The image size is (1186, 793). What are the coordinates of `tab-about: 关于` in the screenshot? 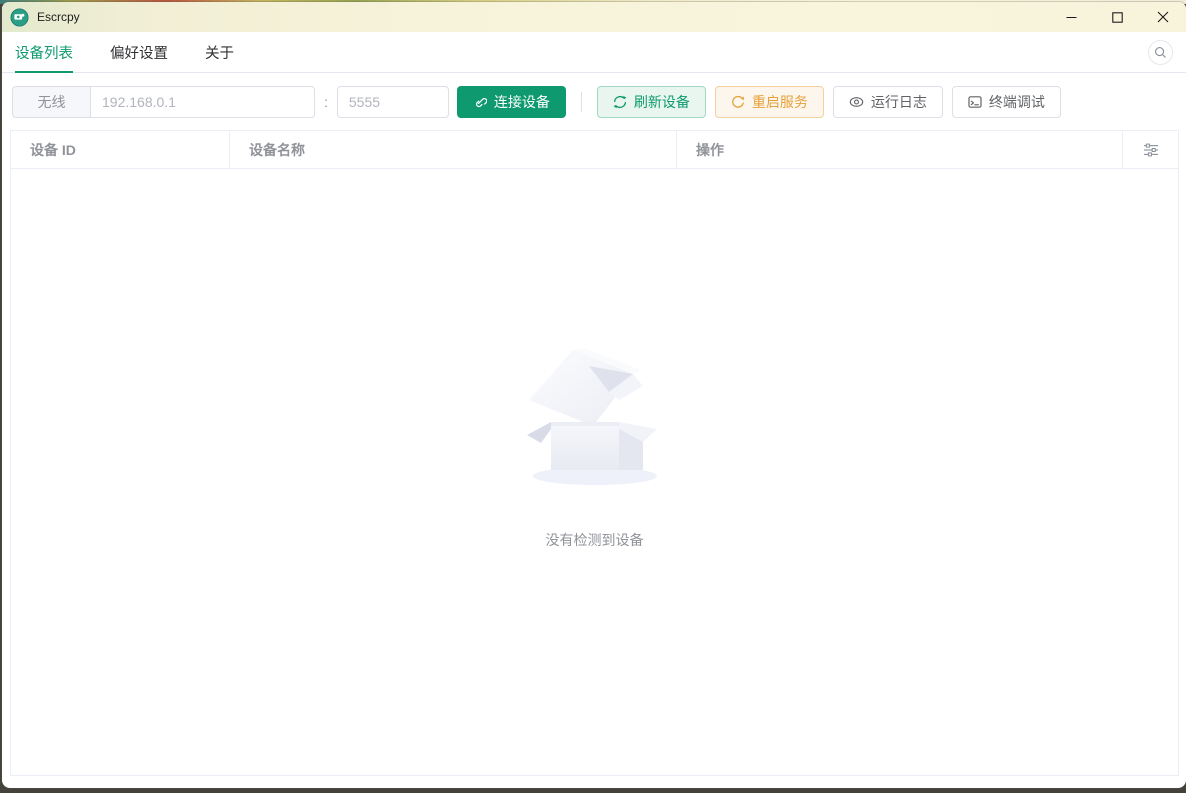 It's located at (219, 52).